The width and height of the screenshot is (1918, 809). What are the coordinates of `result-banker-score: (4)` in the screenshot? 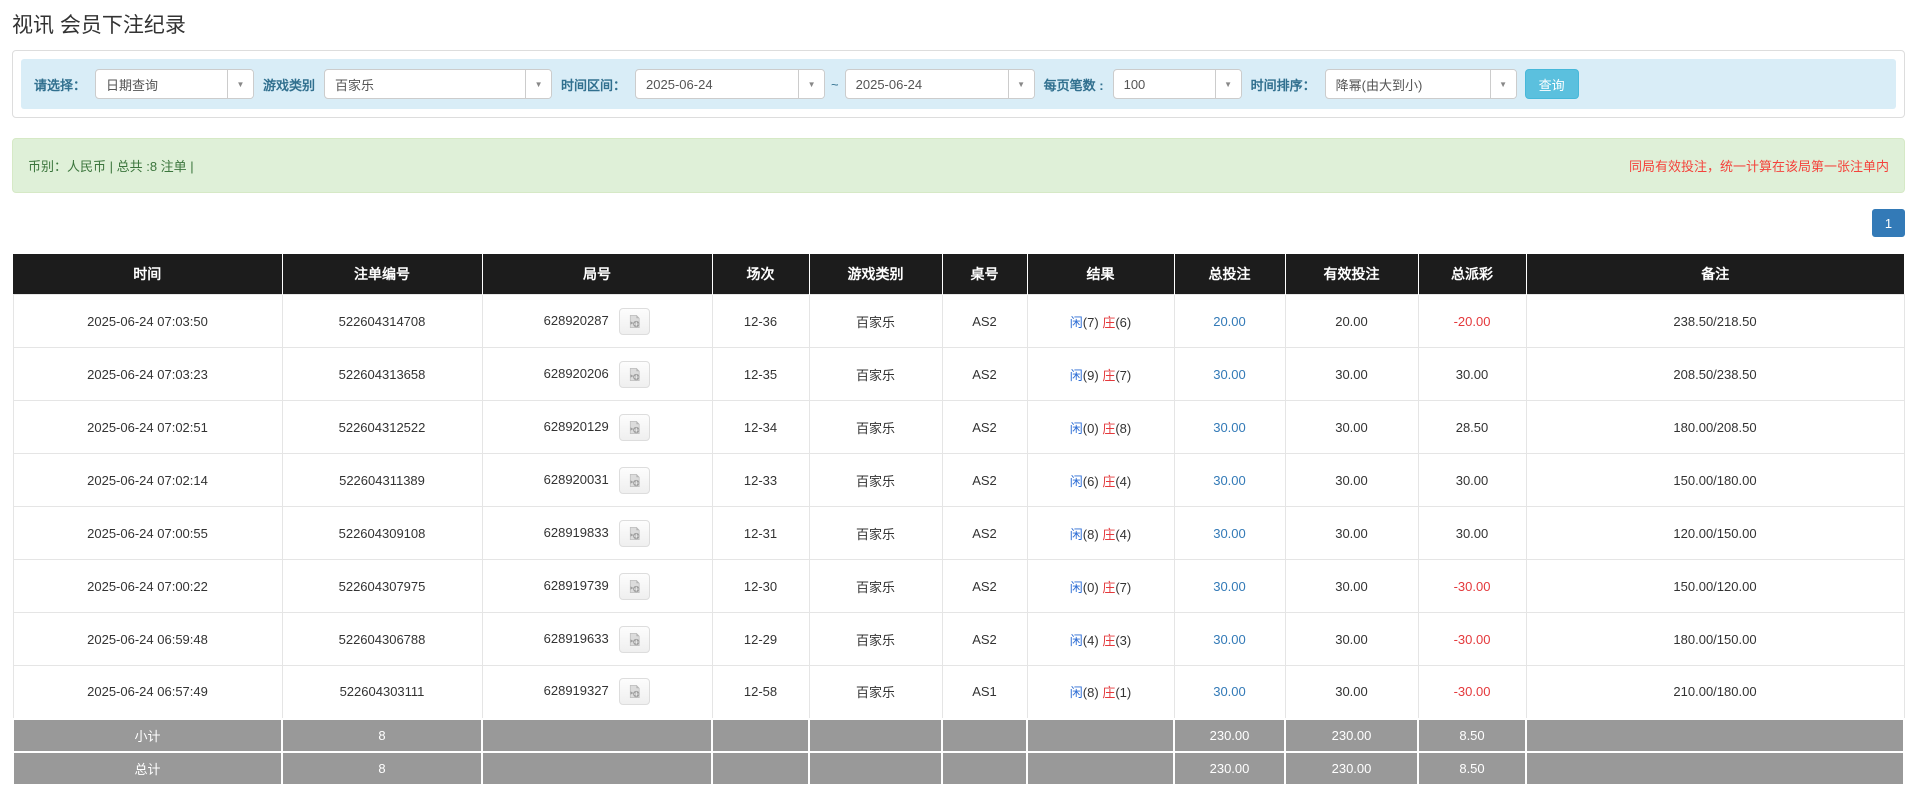 It's located at (1123, 481).